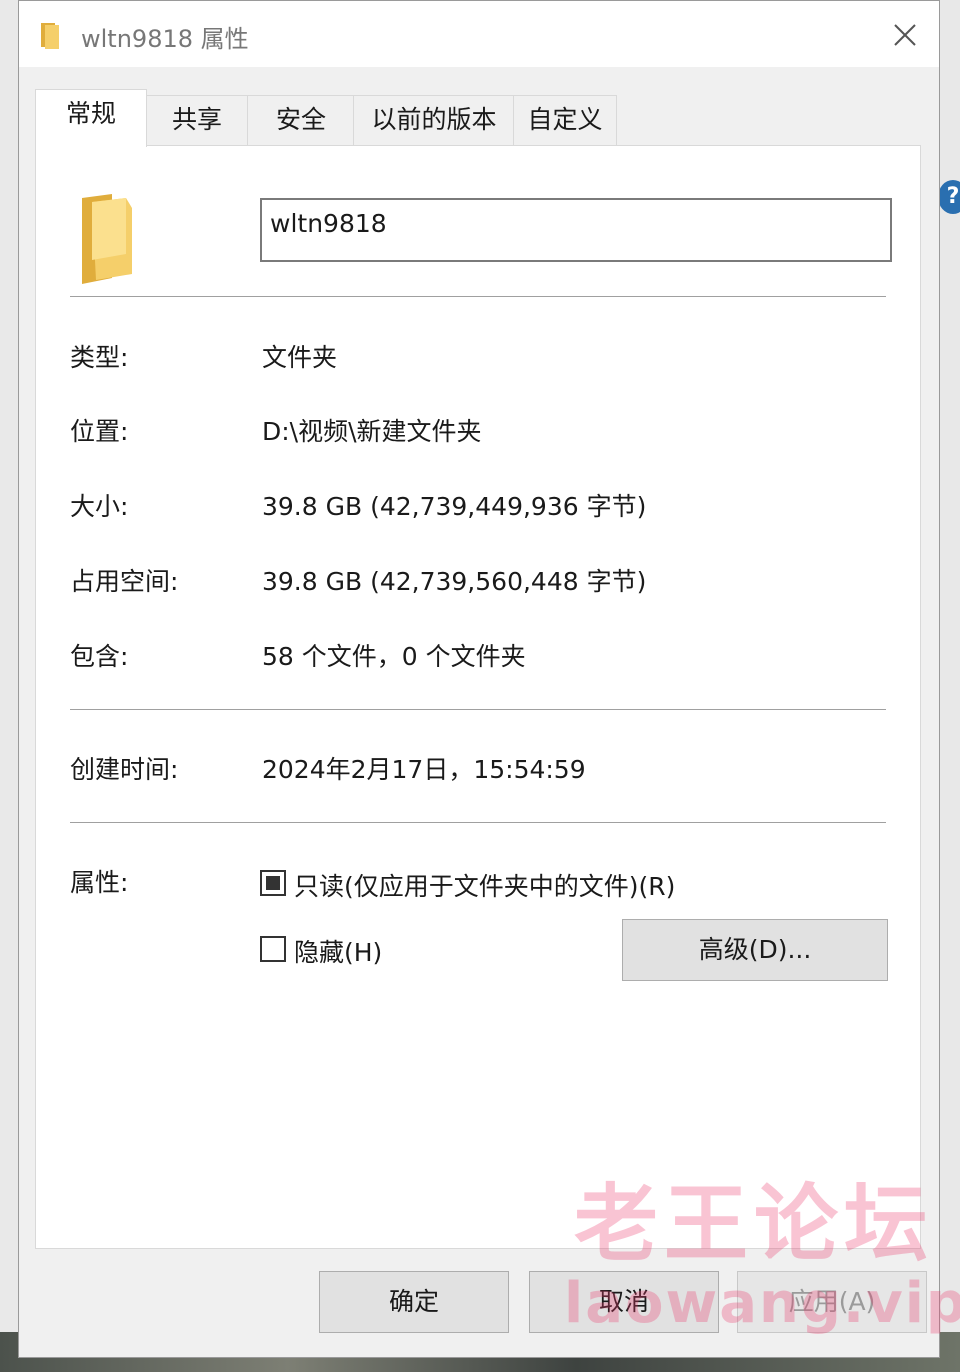 The width and height of the screenshot is (960, 1372). What do you see at coordinates (99, 357) in the screenshot?
I see `type-label: 类型:` at bounding box center [99, 357].